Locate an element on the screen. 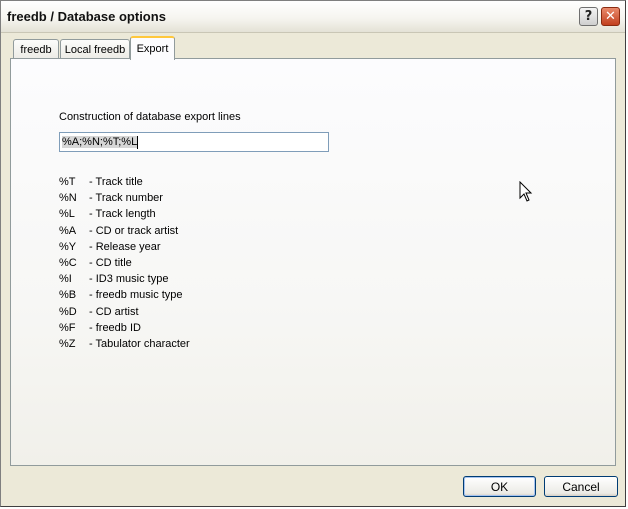 The height and width of the screenshot is (509, 628). close-icon: ✕ is located at coordinates (610, 16).